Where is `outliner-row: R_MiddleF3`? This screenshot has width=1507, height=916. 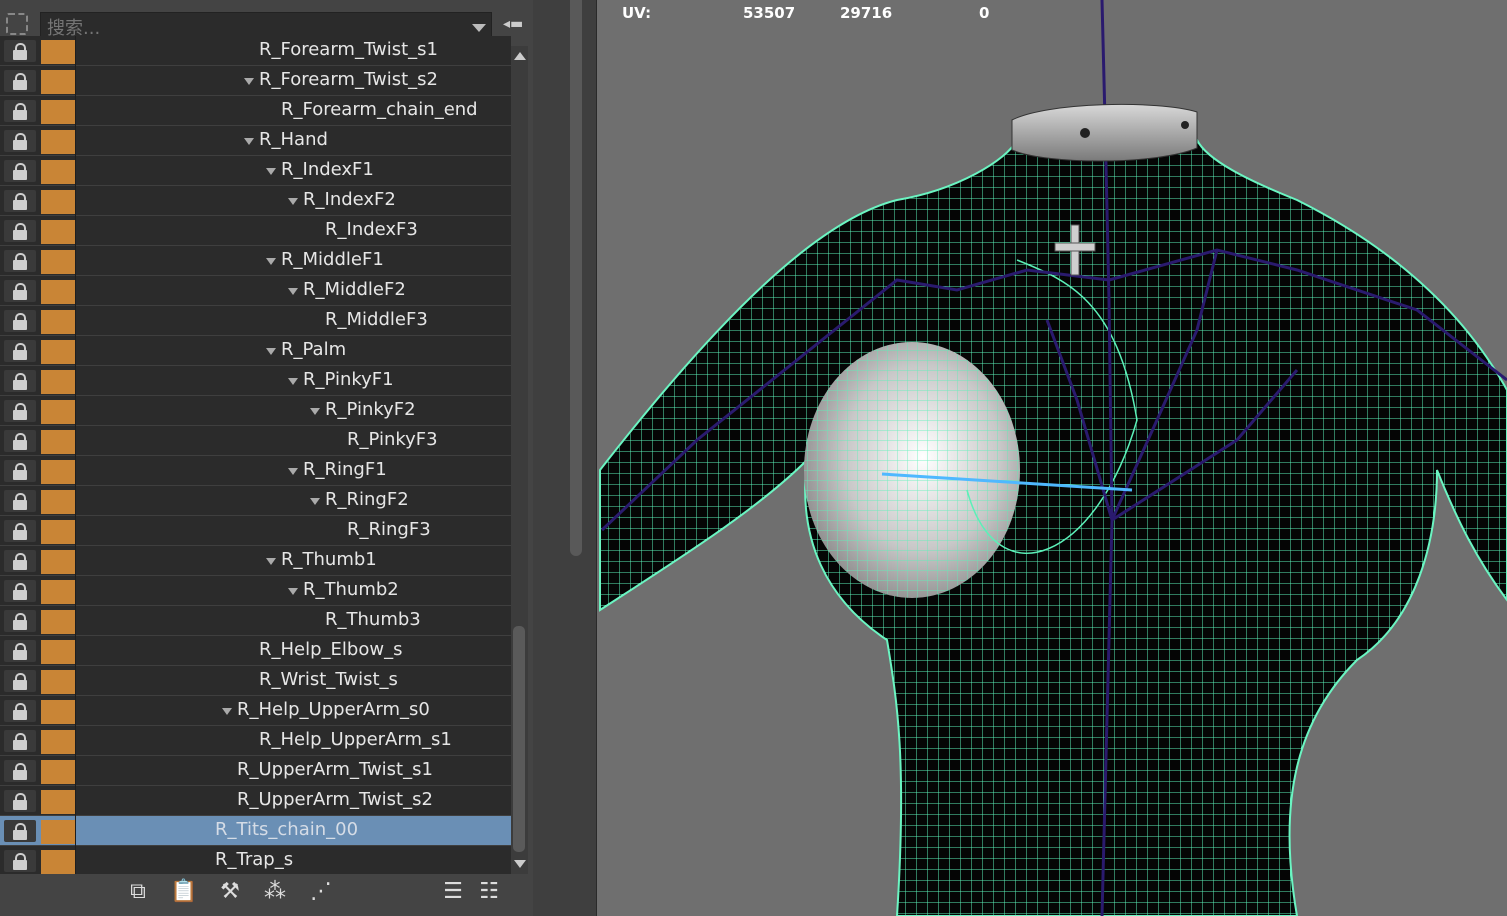
outliner-row: R_MiddleF3 is located at coordinates (255, 321).